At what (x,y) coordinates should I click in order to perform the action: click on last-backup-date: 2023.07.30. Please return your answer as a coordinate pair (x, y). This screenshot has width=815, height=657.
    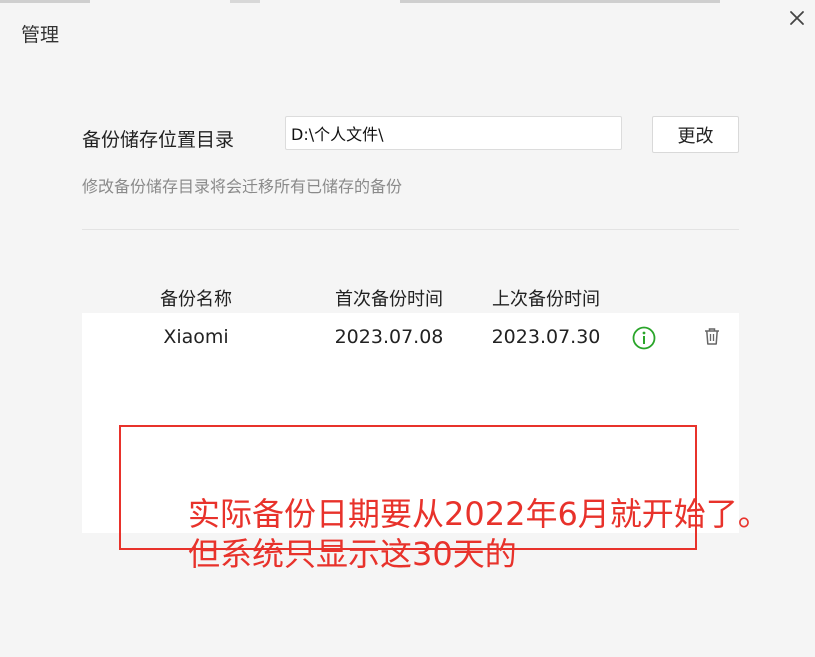
    Looking at the image, I should click on (546, 337).